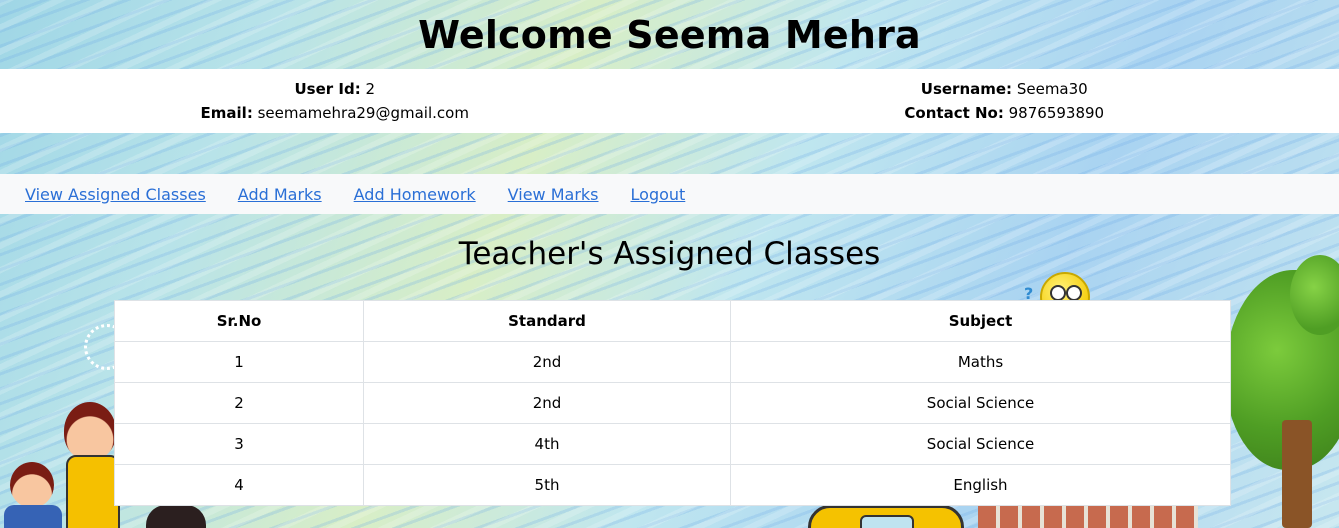 The width and height of the screenshot is (1339, 528). Describe the element at coordinates (327, 89) in the screenshot. I see `user-id-label: User Id:` at that location.